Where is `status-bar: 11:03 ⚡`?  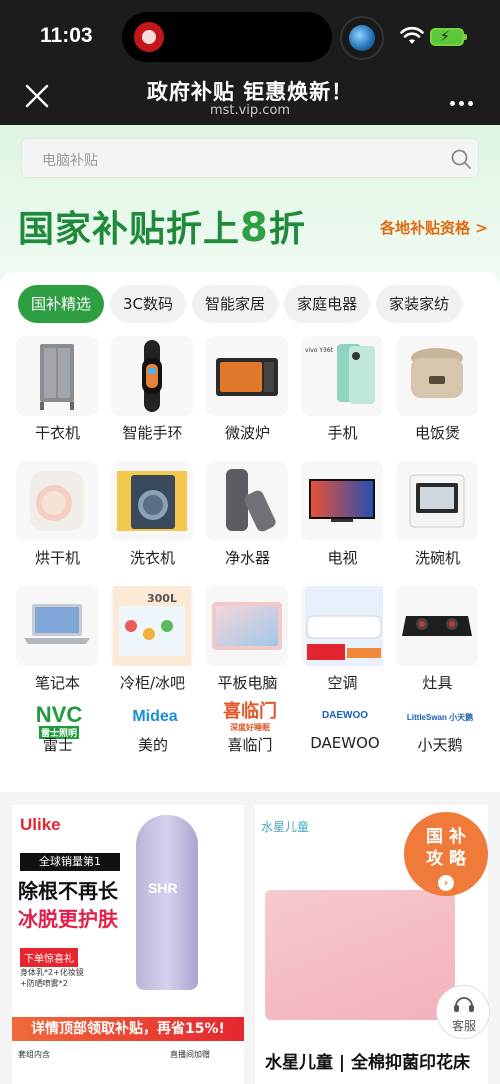
status-bar: 11:03 ⚡ is located at coordinates (250, 37).